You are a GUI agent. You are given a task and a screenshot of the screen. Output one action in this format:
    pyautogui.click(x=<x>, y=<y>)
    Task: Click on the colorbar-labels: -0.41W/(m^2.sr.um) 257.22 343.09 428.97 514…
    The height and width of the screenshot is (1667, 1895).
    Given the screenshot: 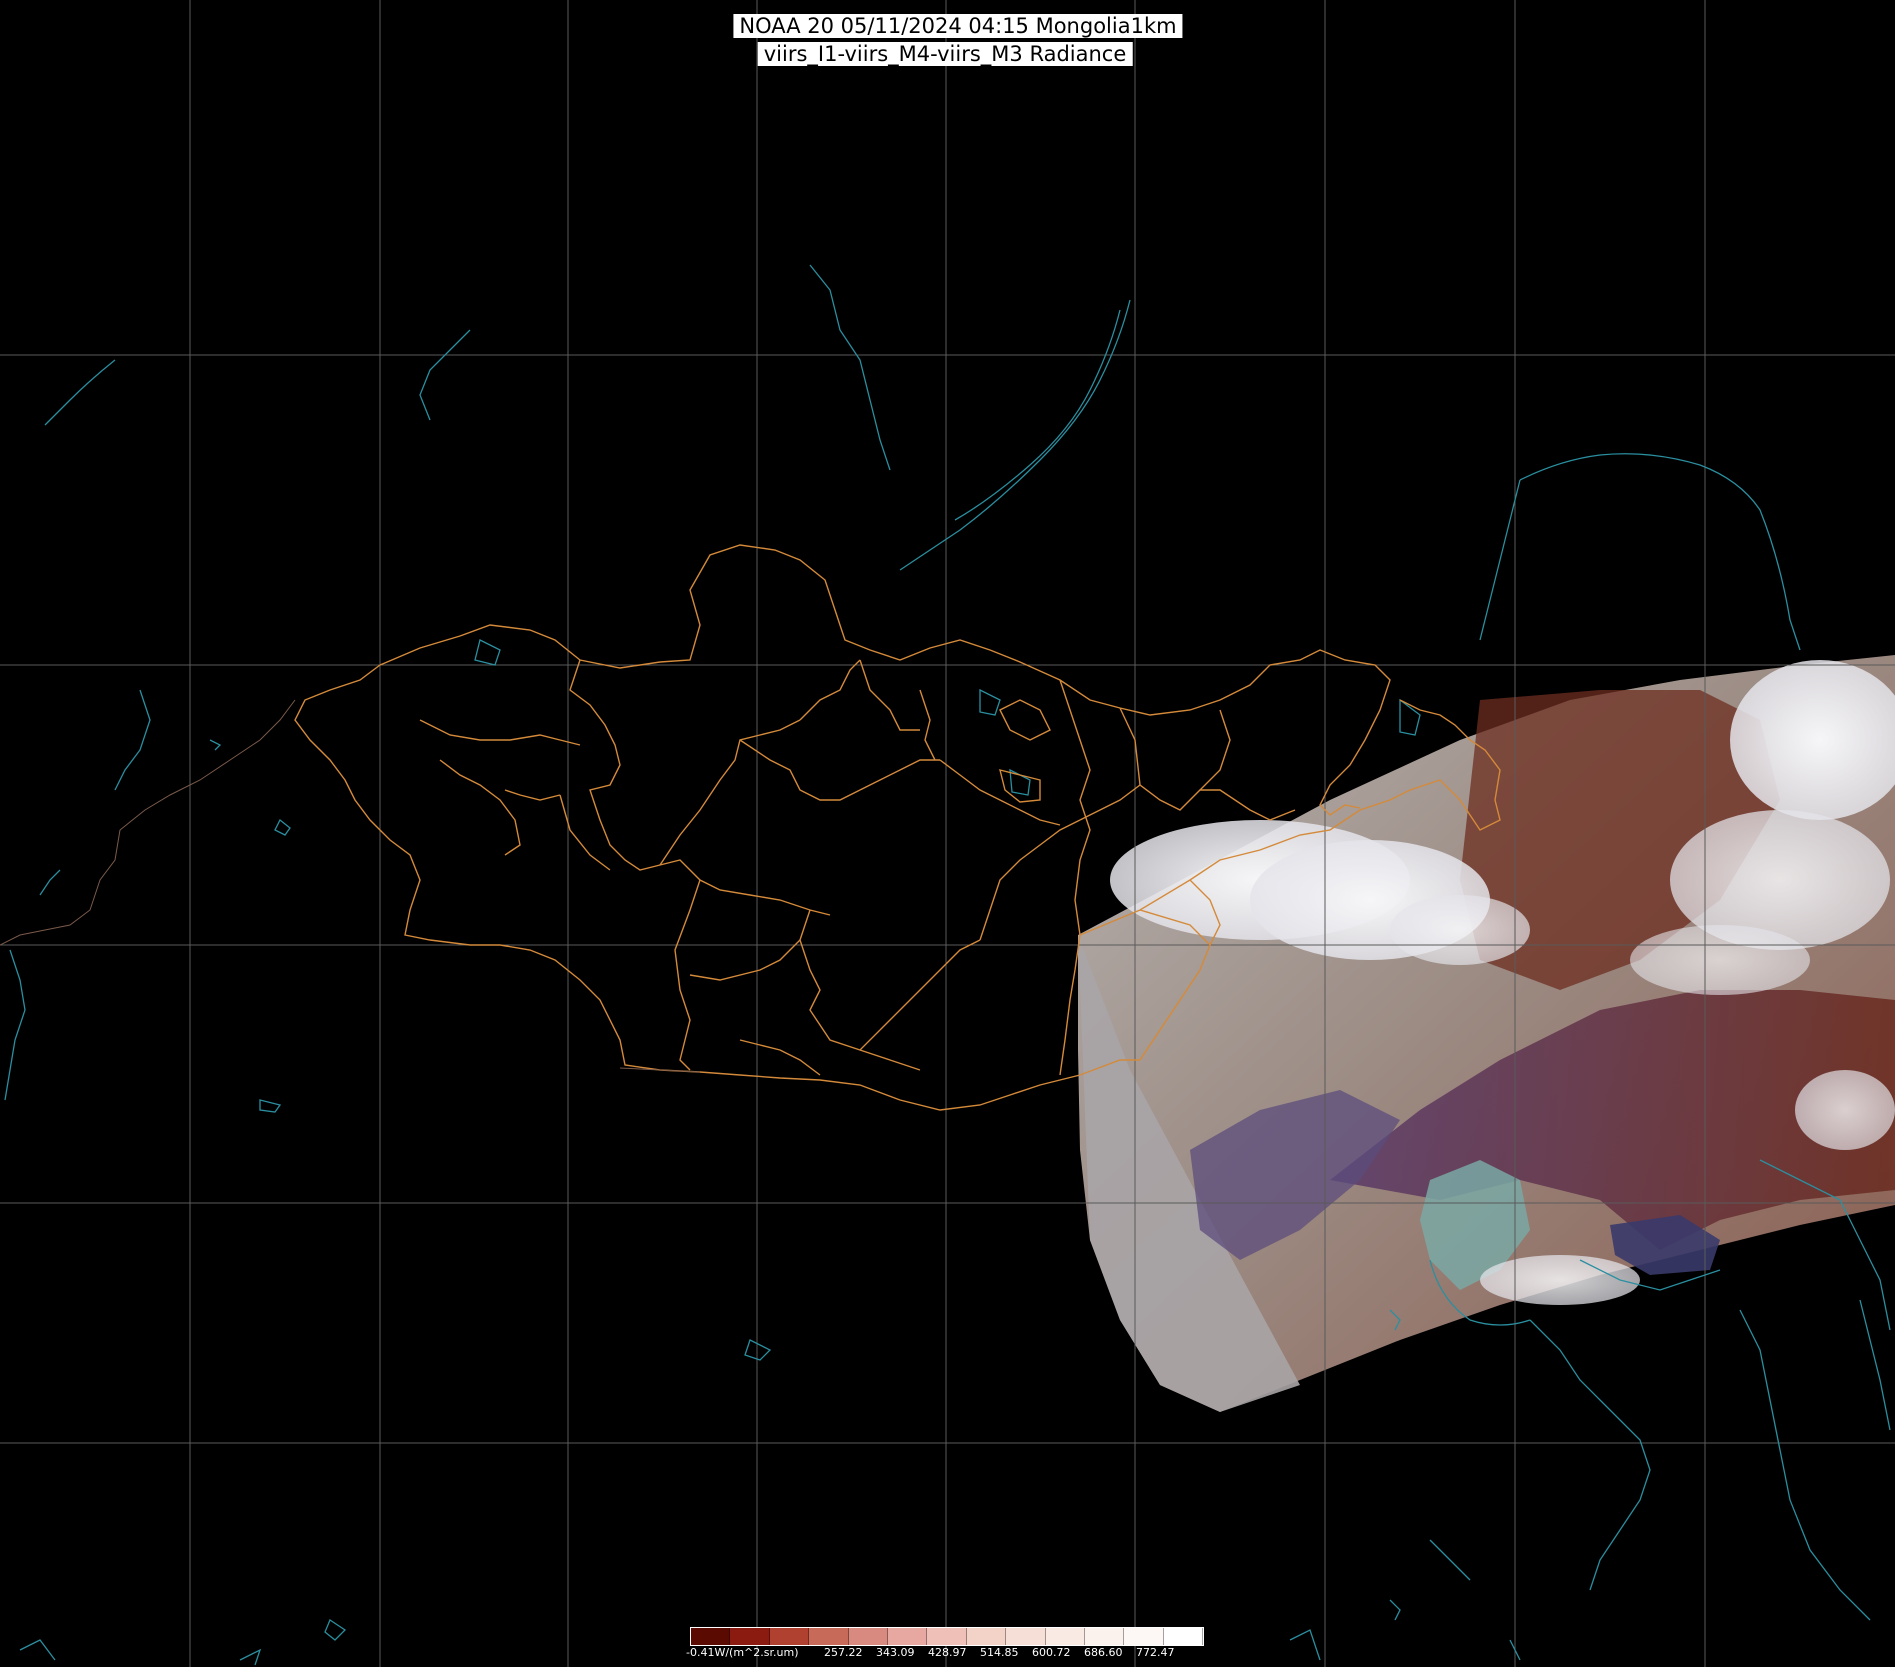 What is the action you would take?
    pyautogui.click(x=956, y=1654)
    